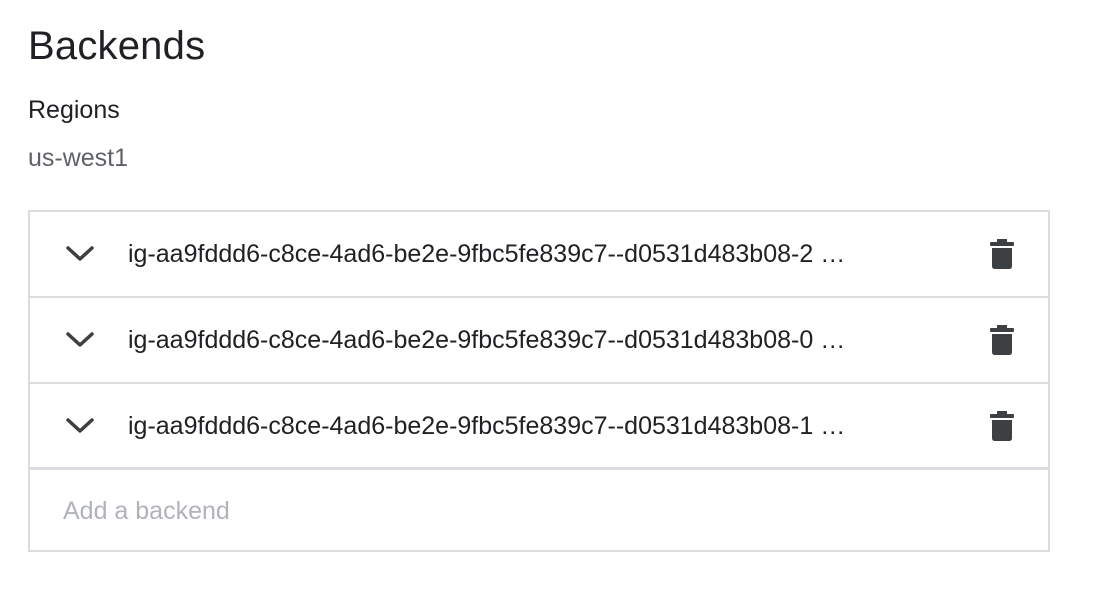  What do you see at coordinates (74, 110) in the screenshot?
I see `regions-label: Regions` at bounding box center [74, 110].